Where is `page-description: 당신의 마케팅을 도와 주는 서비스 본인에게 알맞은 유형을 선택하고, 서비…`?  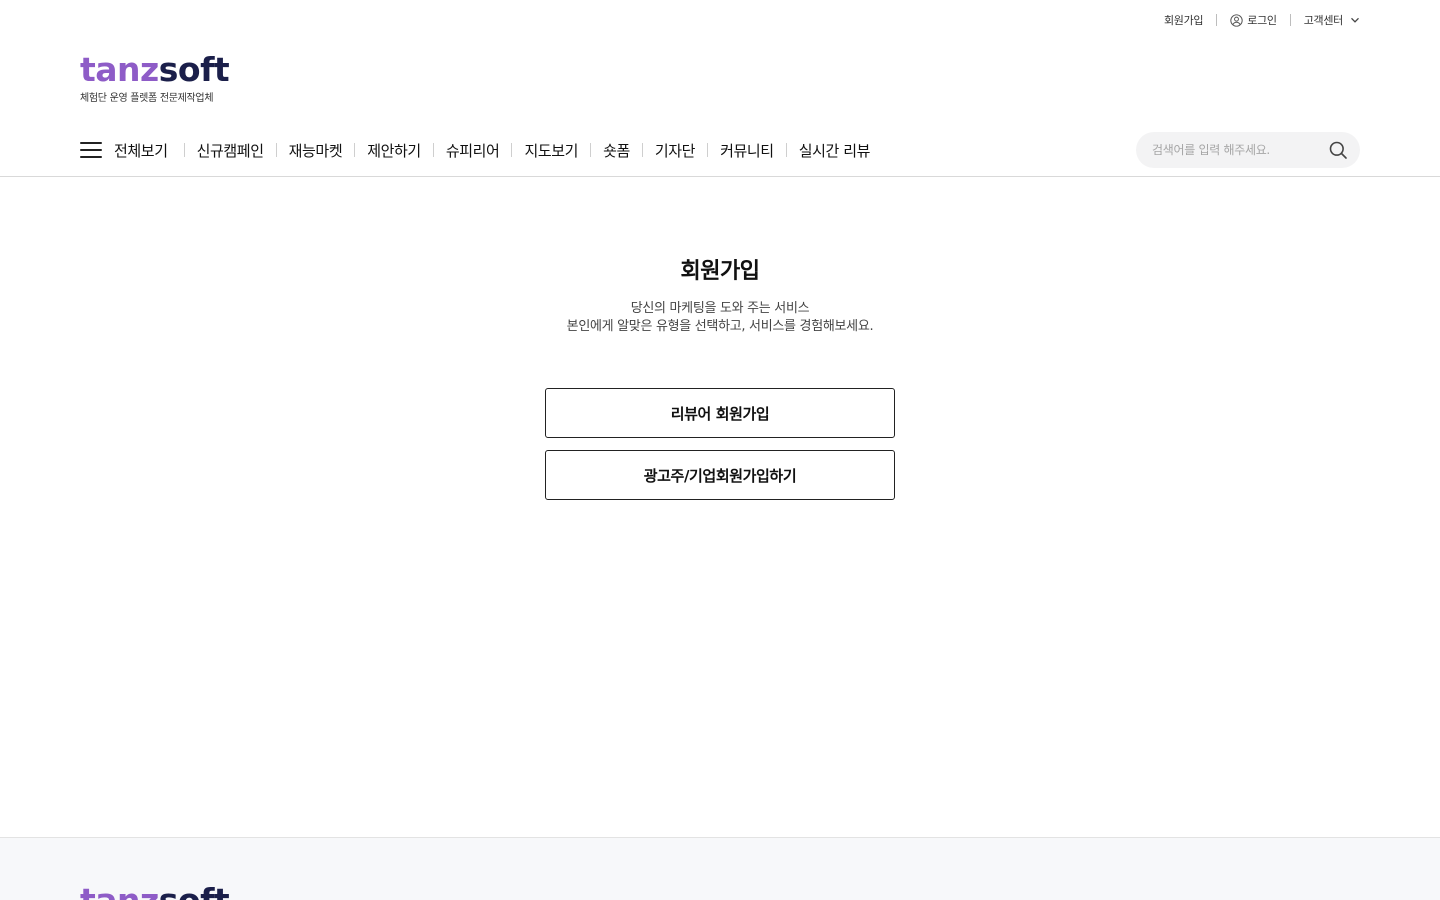 page-description: 당신의 마케팅을 도와 주는 서비스 본인에게 알맞은 유형을 선택하고, 서비… is located at coordinates (720, 318).